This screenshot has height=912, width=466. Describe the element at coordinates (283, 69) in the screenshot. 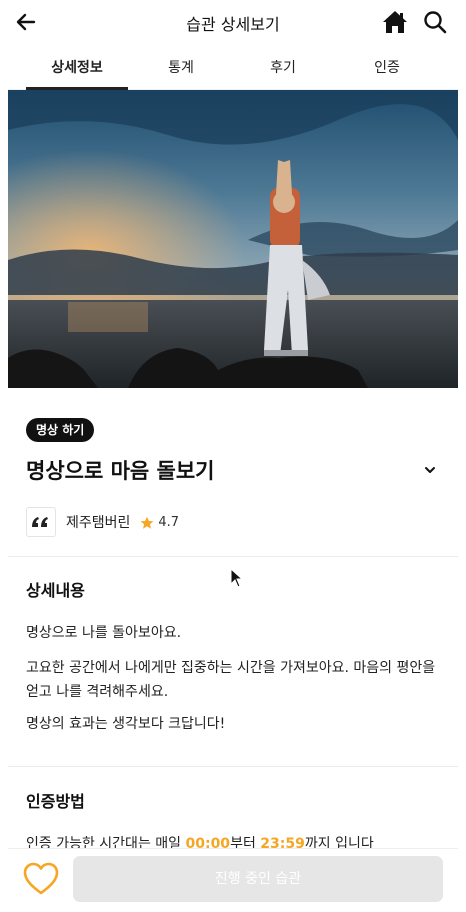

I see `tab-reviews: 후기` at that location.